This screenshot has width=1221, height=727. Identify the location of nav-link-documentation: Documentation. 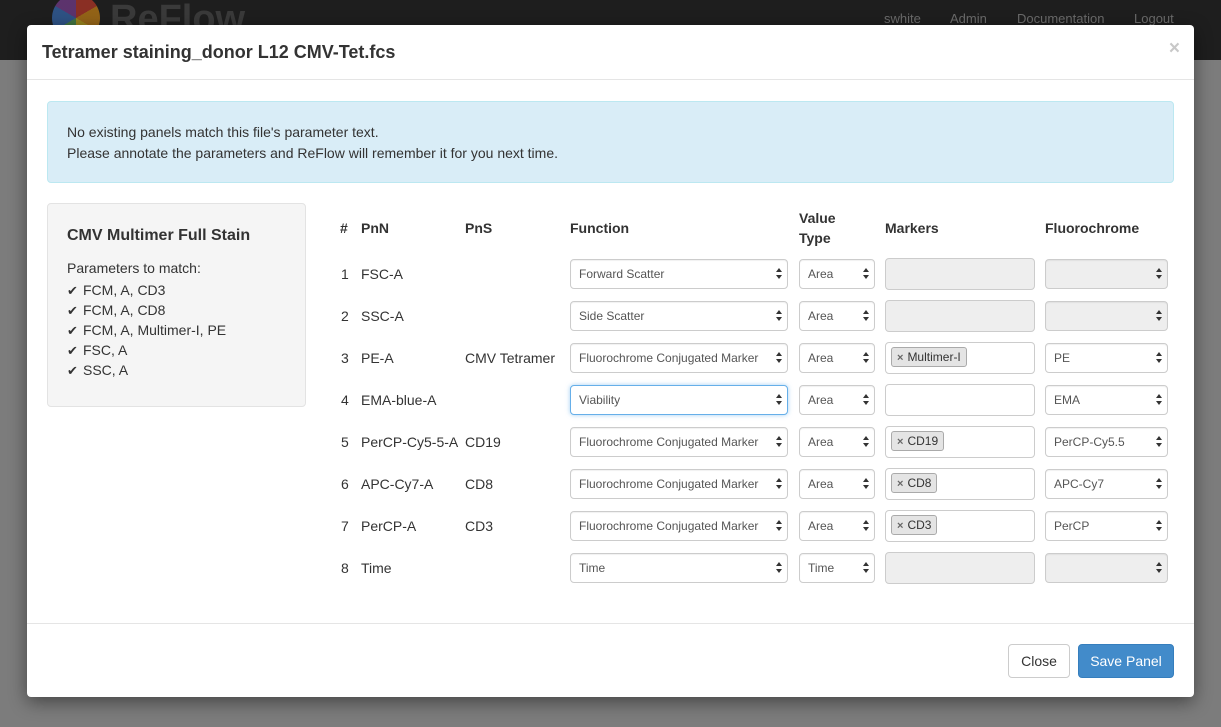
(1060, 18).